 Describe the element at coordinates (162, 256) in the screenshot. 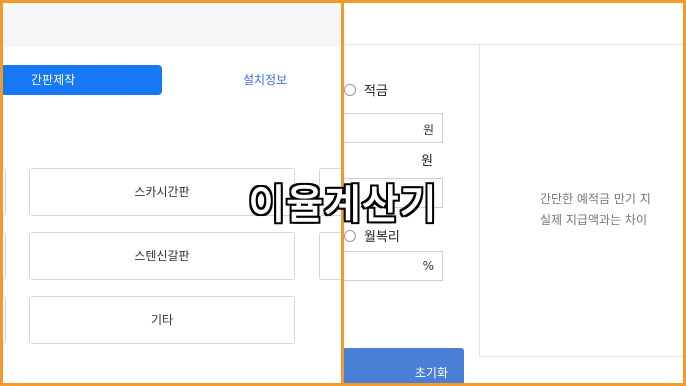

I see `option-button-stencil: 스텐신갈판` at that location.